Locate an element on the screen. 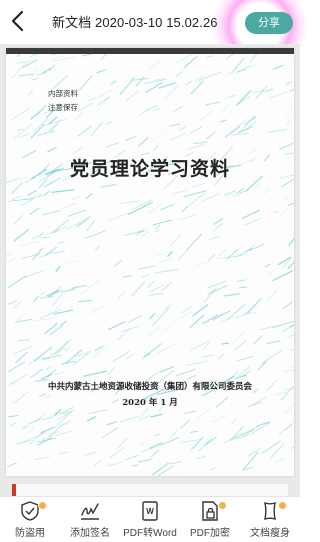 The image size is (320, 542). pdf-encrypt-button: PDF加密 is located at coordinates (210, 521).